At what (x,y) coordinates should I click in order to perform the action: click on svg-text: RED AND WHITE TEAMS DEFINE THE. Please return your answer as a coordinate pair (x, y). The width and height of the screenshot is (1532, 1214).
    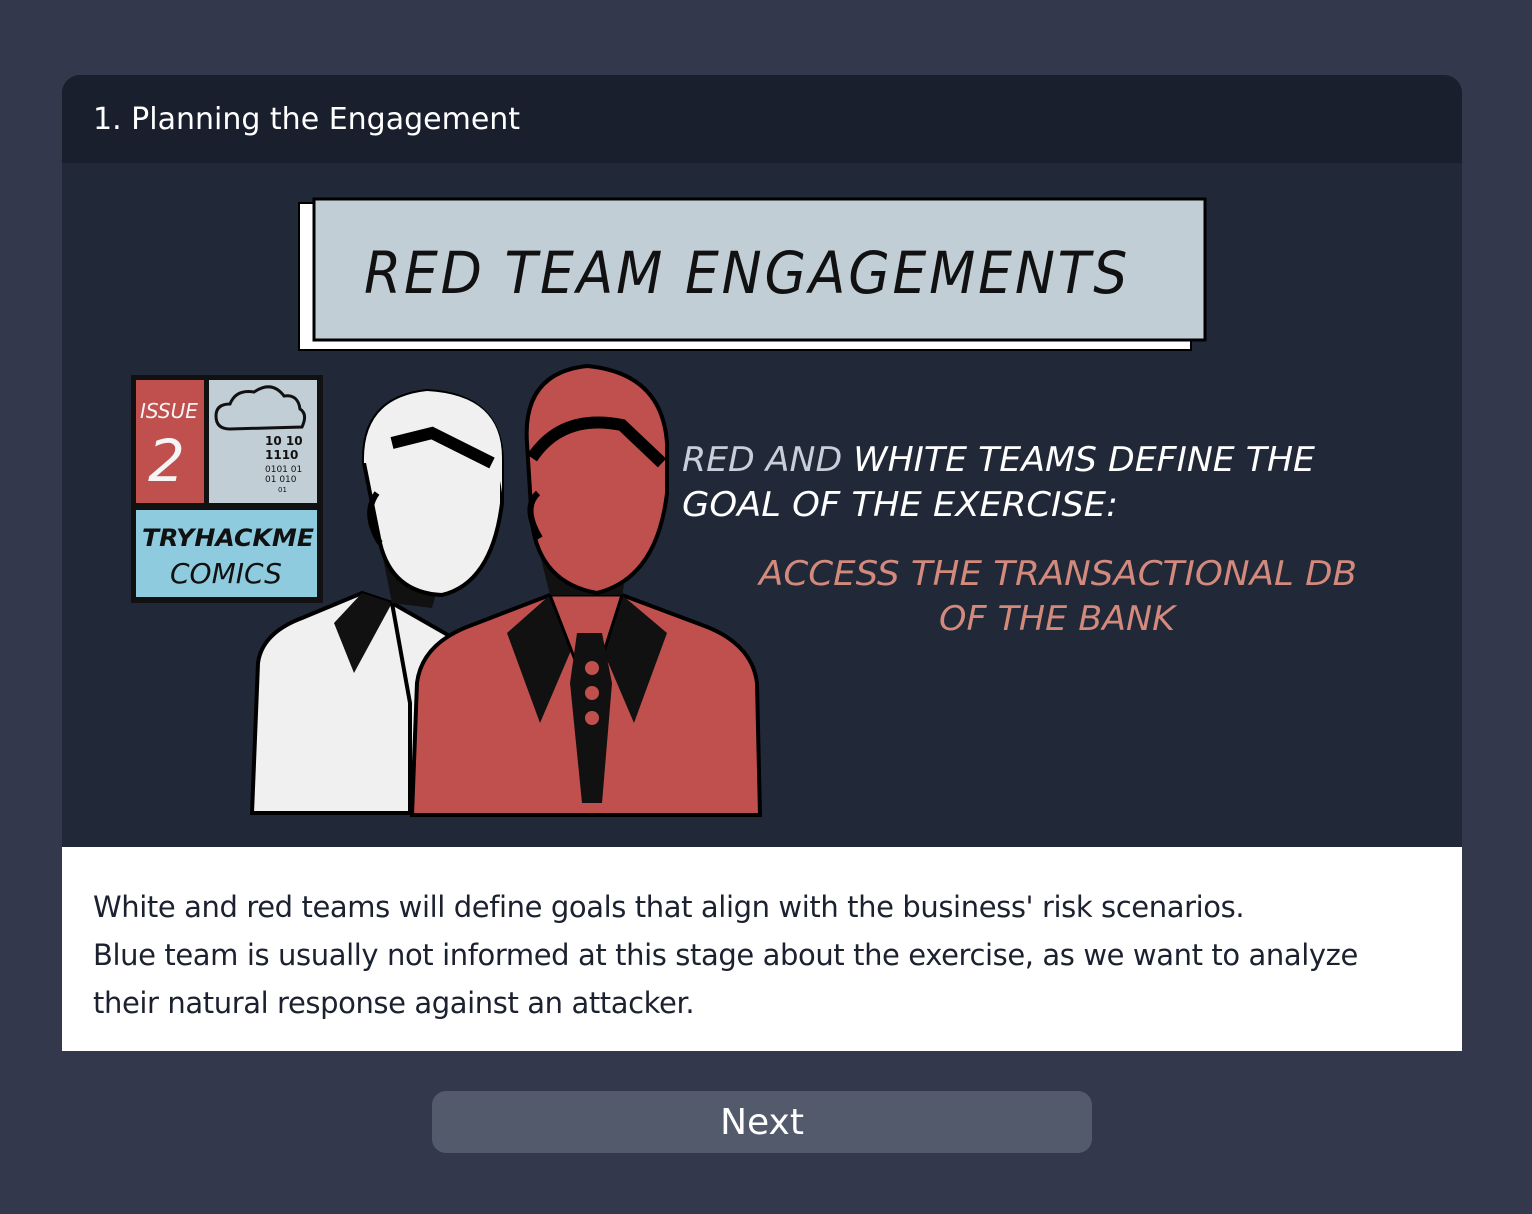
    Looking at the image, I should click on (999, 460).